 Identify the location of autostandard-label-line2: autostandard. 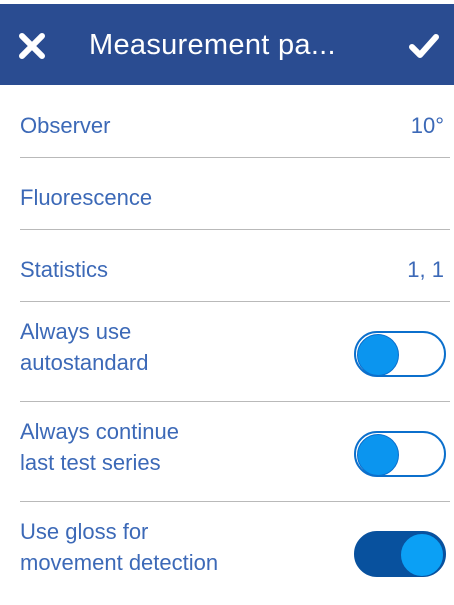
(84, 362).